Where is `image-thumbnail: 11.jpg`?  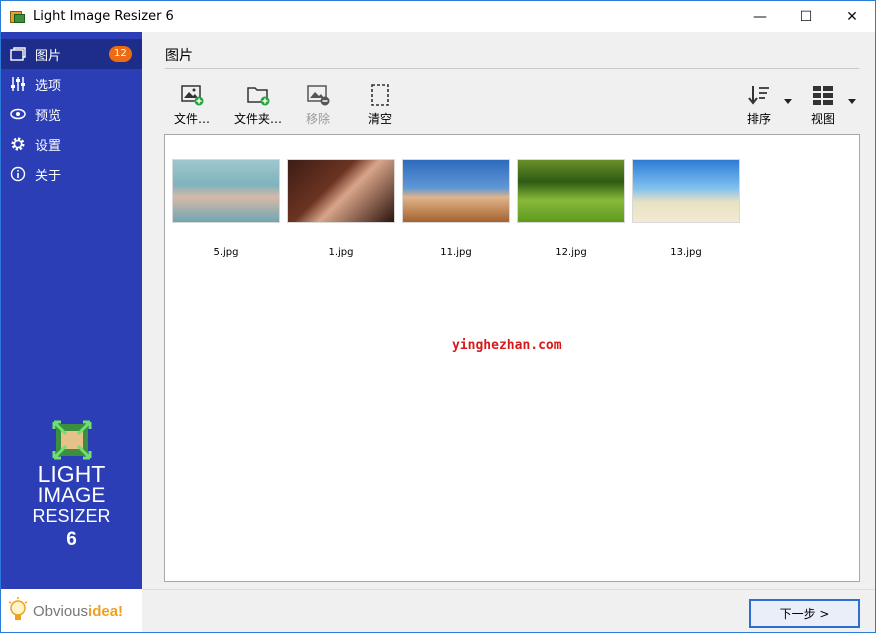 image-thumbnail: 11.jpg is located at coordinates (456, 208).